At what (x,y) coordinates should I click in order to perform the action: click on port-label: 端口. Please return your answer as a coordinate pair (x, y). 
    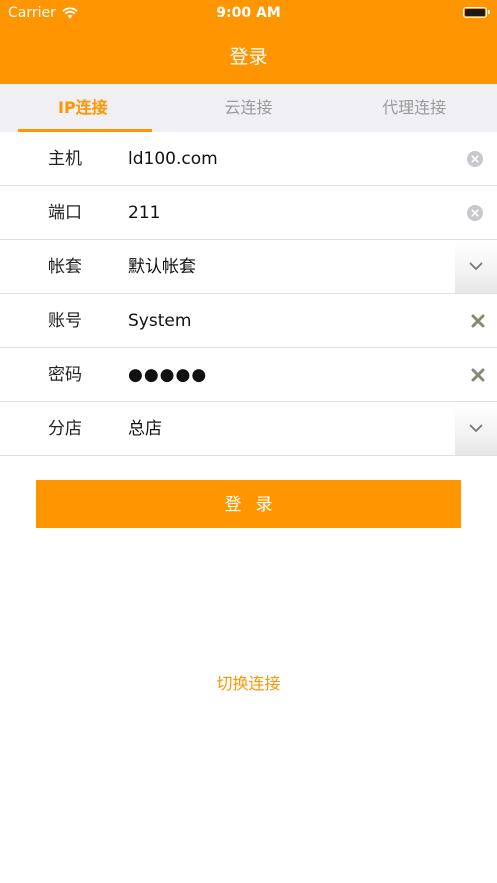
    Looking at the image, I should click on (65, 213).